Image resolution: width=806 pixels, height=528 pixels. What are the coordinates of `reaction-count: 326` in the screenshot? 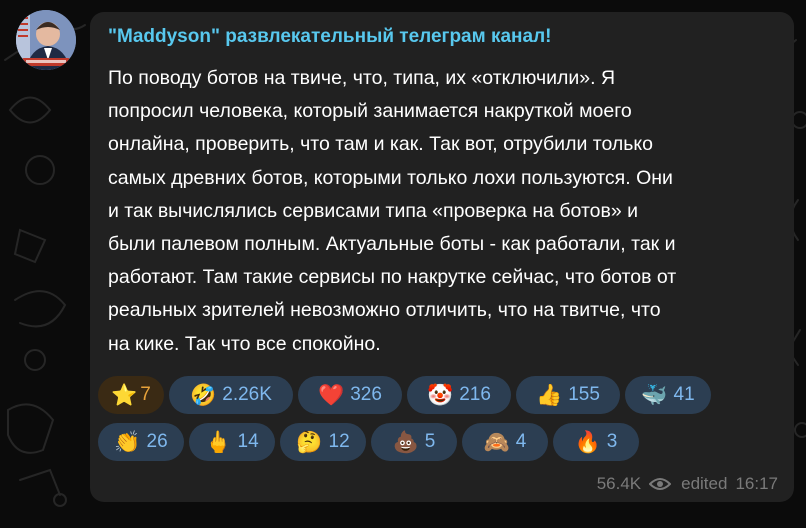 It's located at (366, 394).